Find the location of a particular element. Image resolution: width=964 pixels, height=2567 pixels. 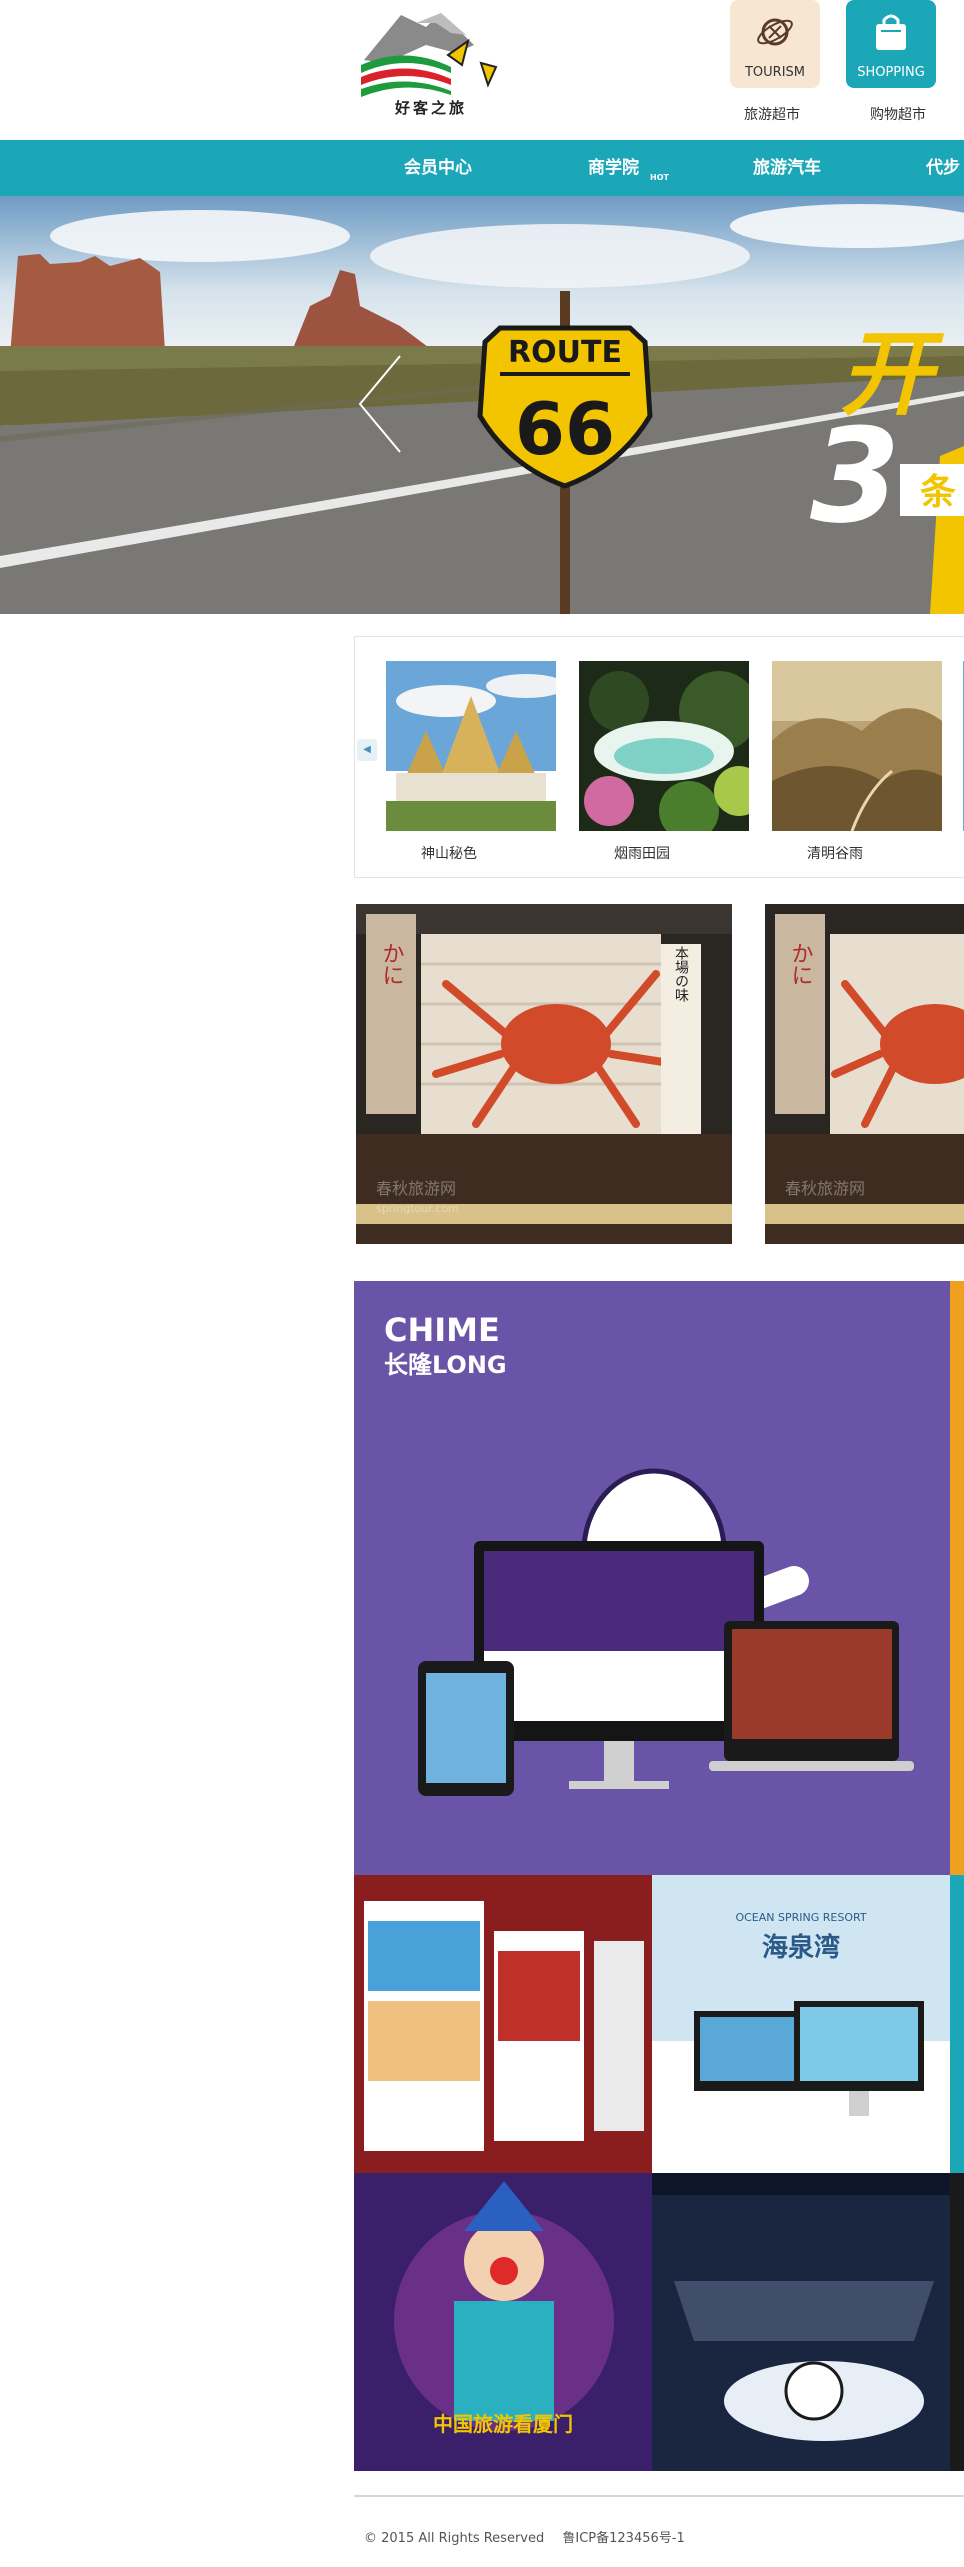

portfolio-tile-show is located at coordinates (801, 2322).